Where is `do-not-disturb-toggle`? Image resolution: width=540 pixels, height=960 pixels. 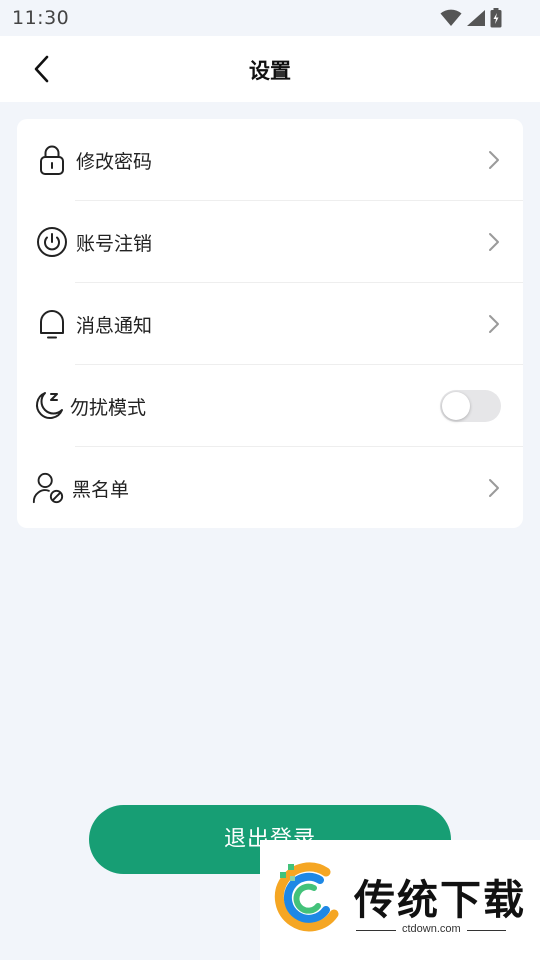 do-not-disturb-toggle is located at coordinates (470, 406).